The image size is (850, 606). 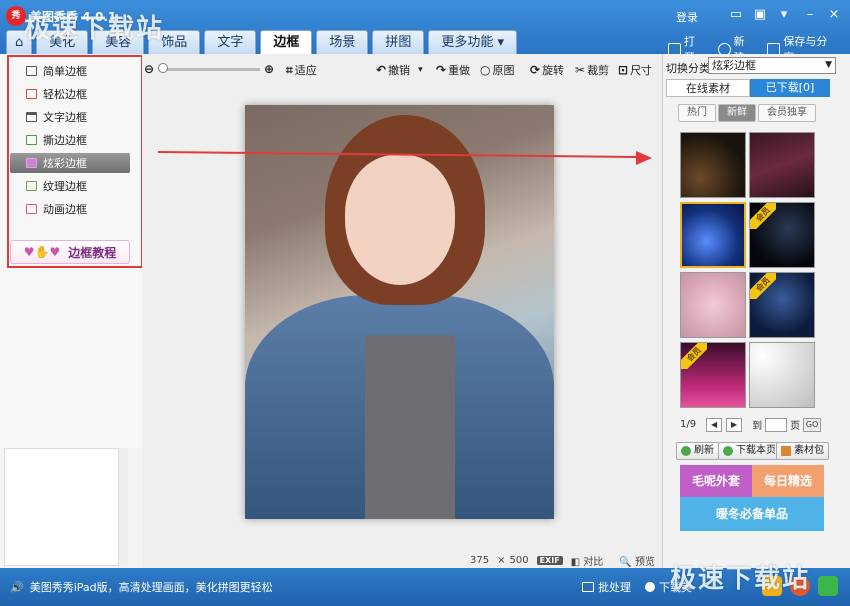 I want to click on size-label: 尺寸, so click(x=641, y=70).